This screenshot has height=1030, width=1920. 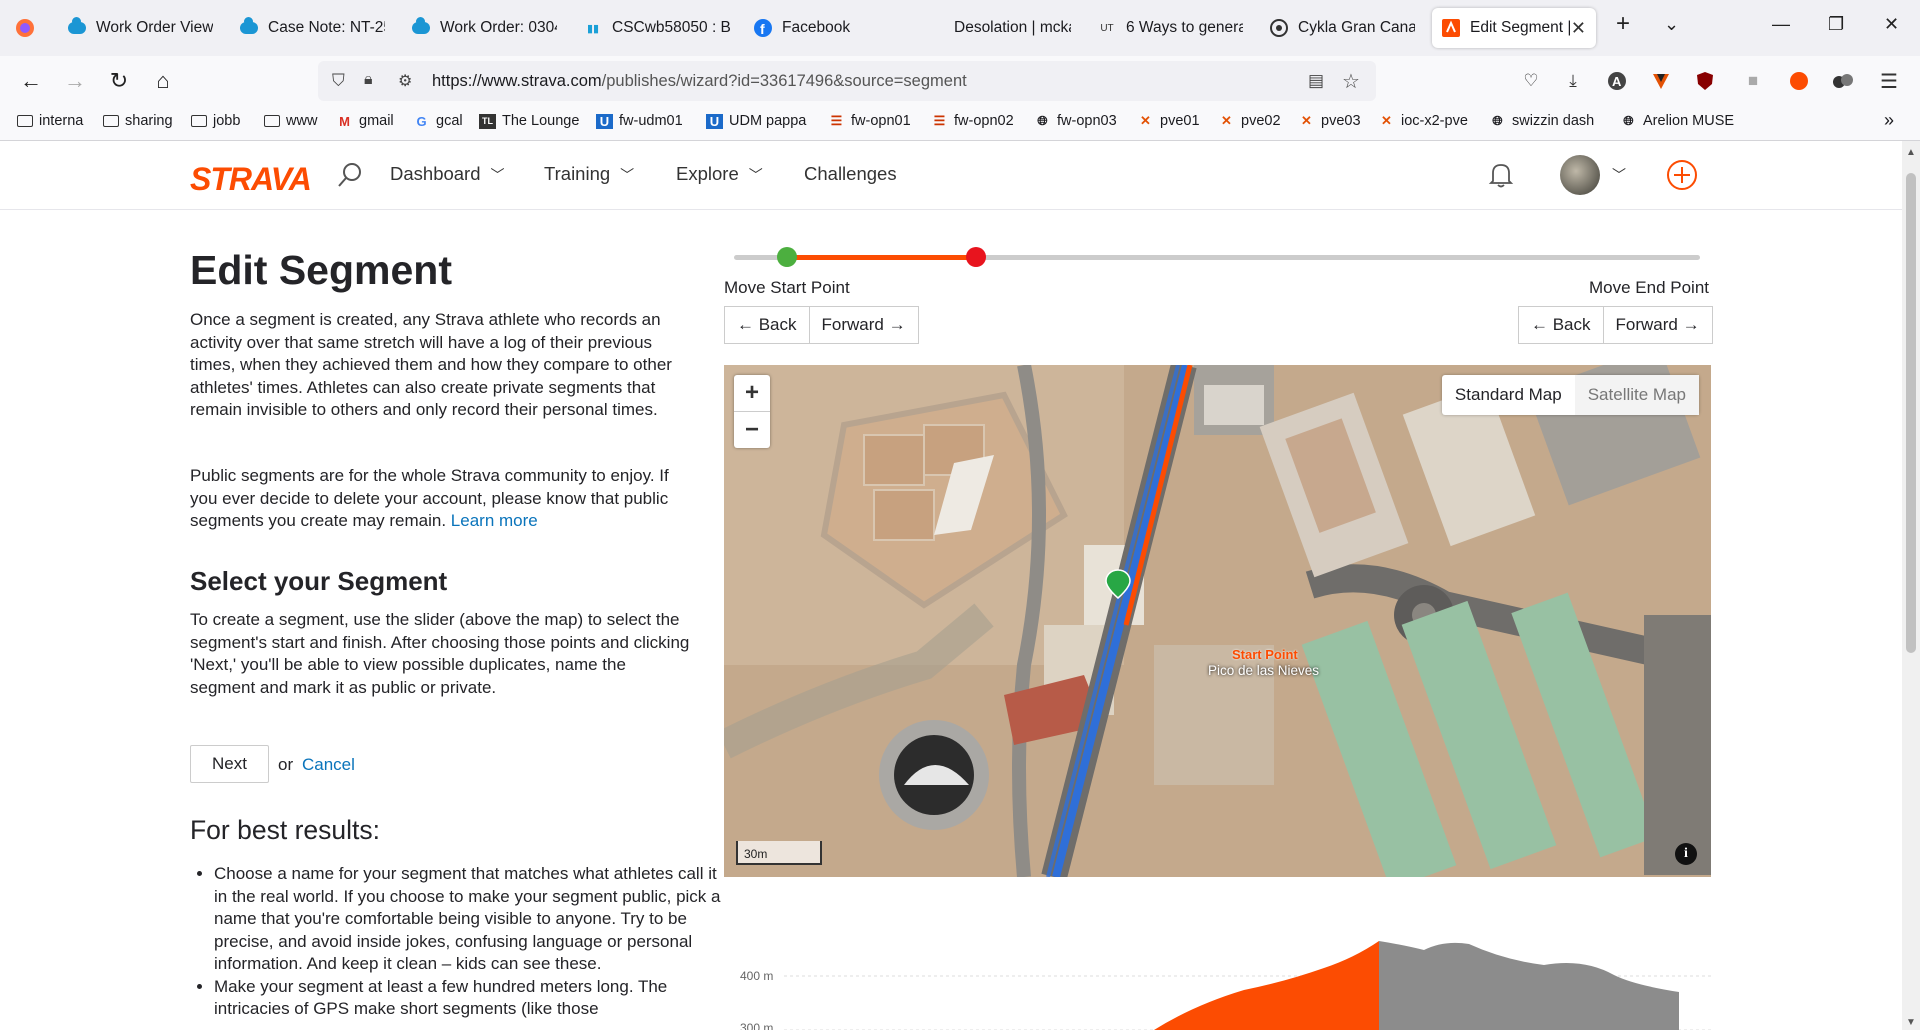 I want to click on lock-icon: 🔒︎, so click(x=368, y=80).